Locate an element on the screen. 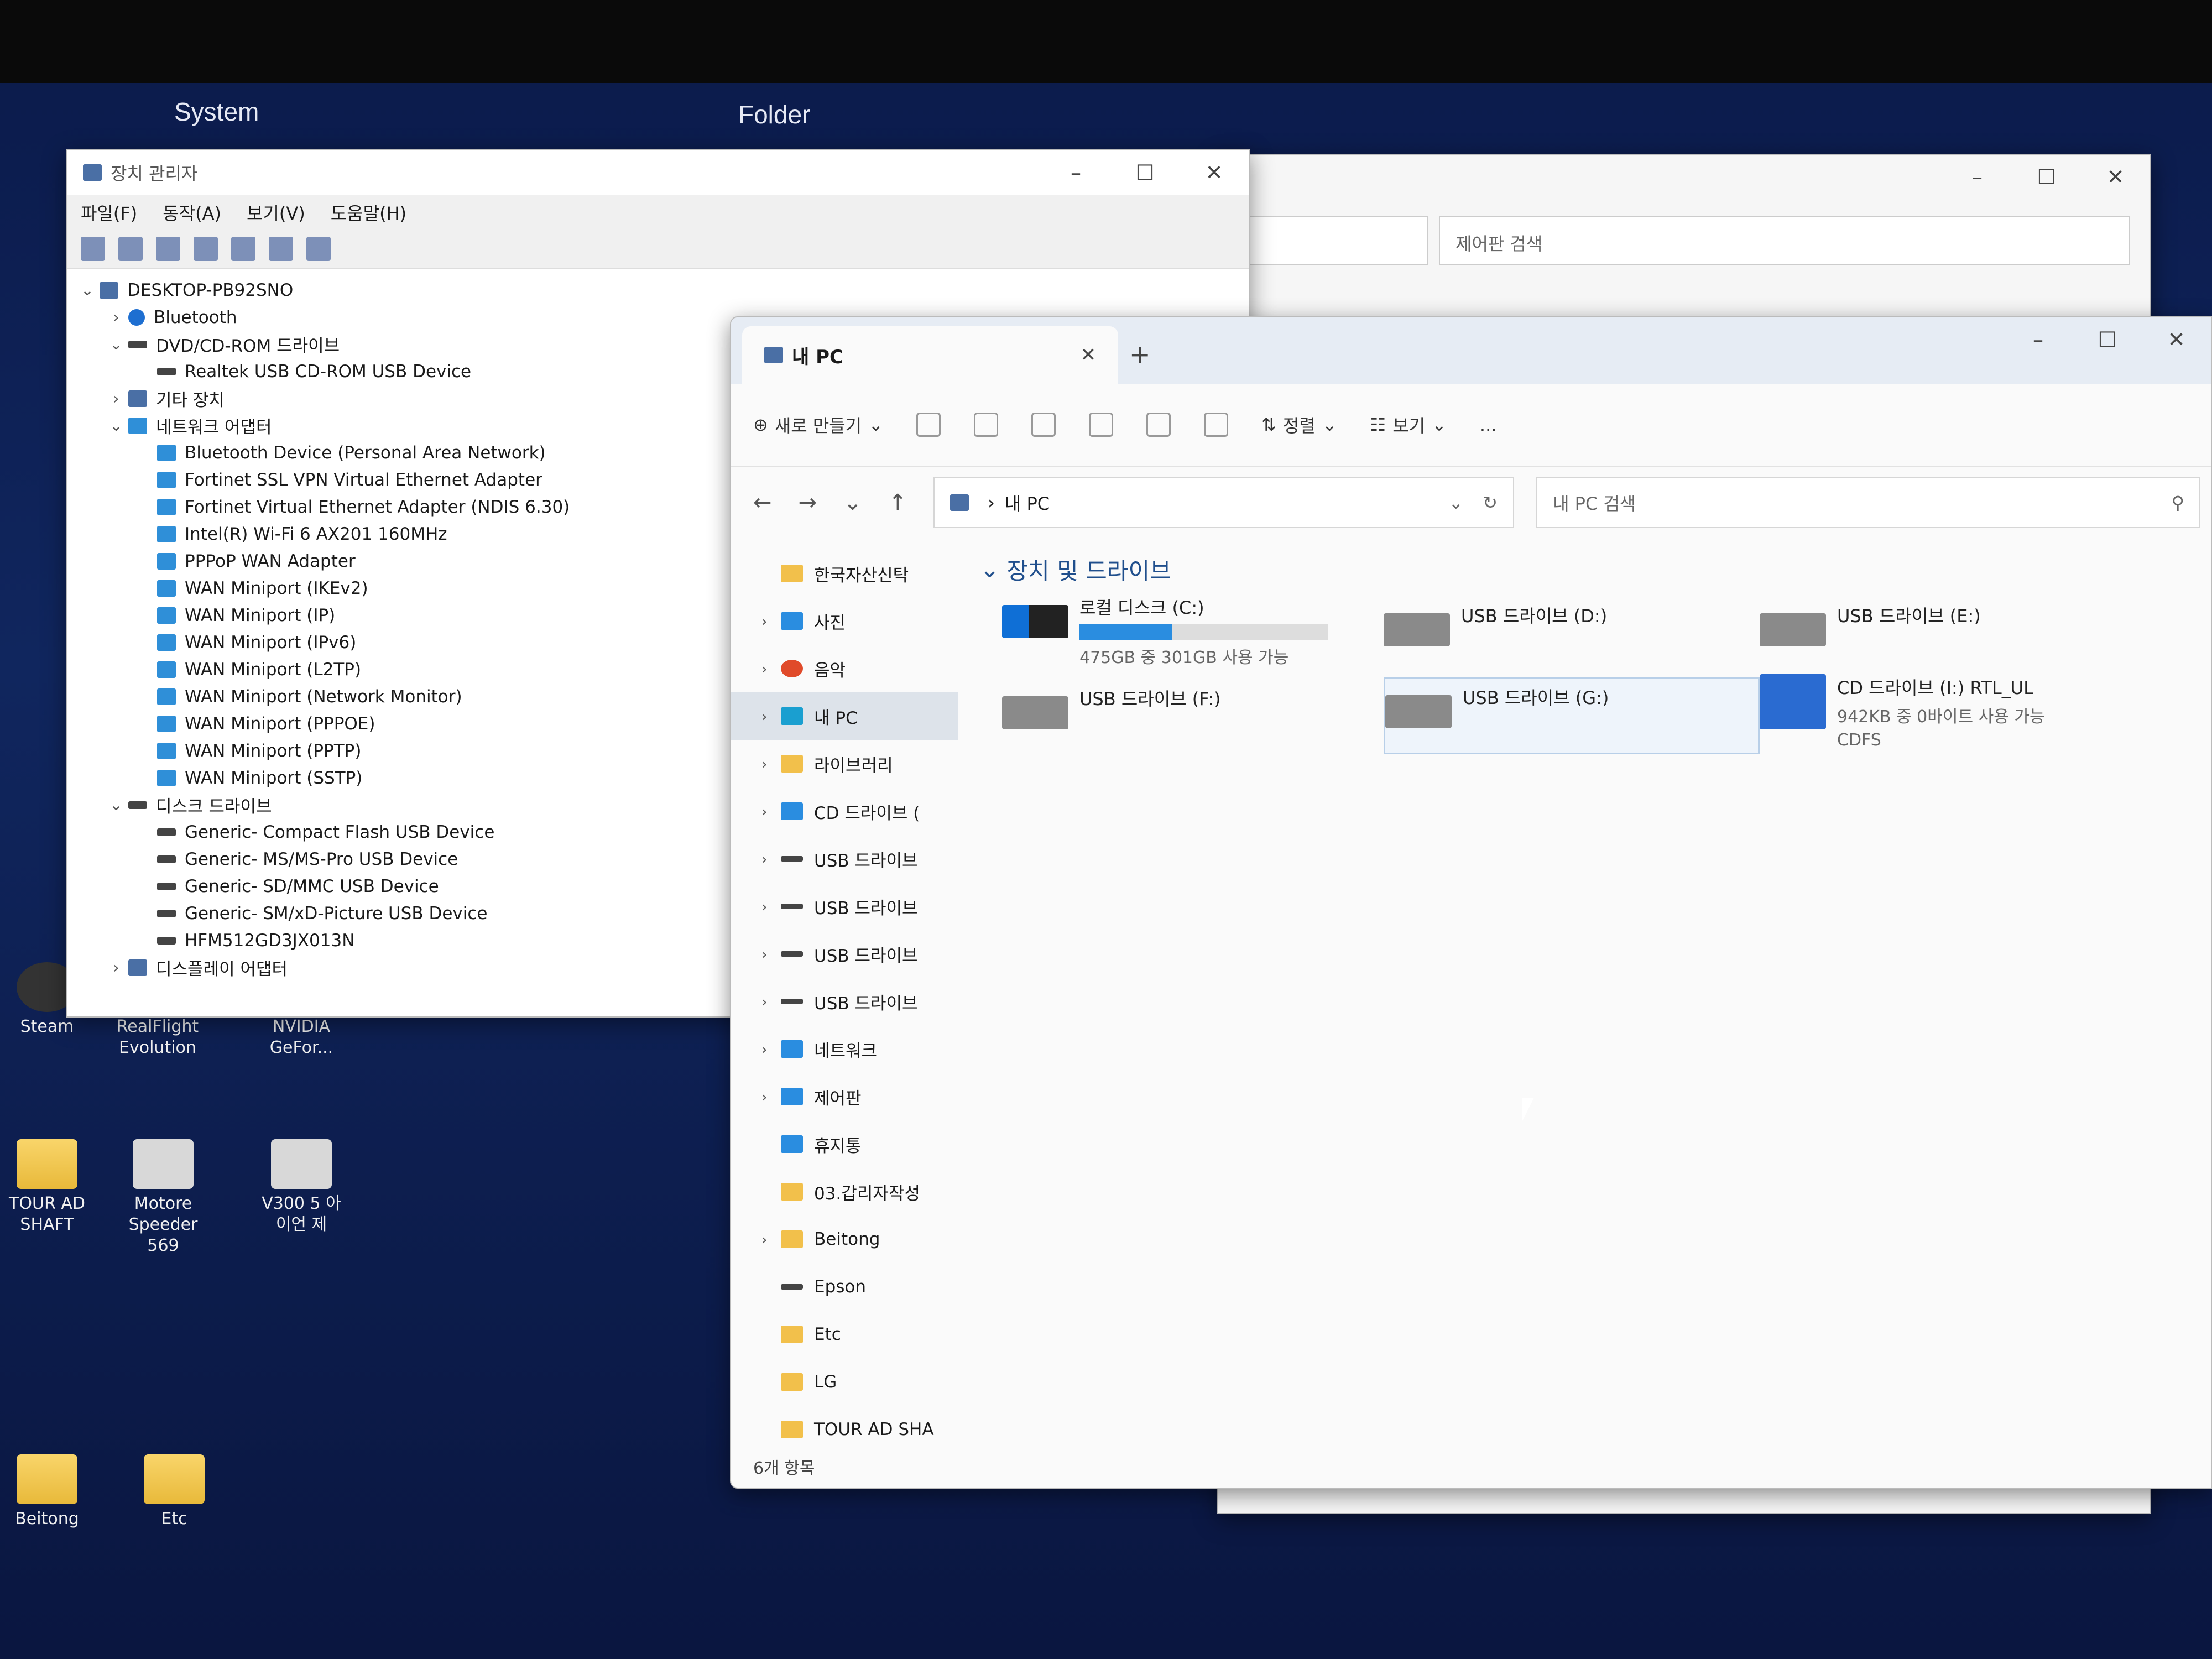 Image resolution: width=2212 pixels, height=1659 pixels. drive-tile: USB 드라이브 (D:) is located at coordinates (1572, 636).